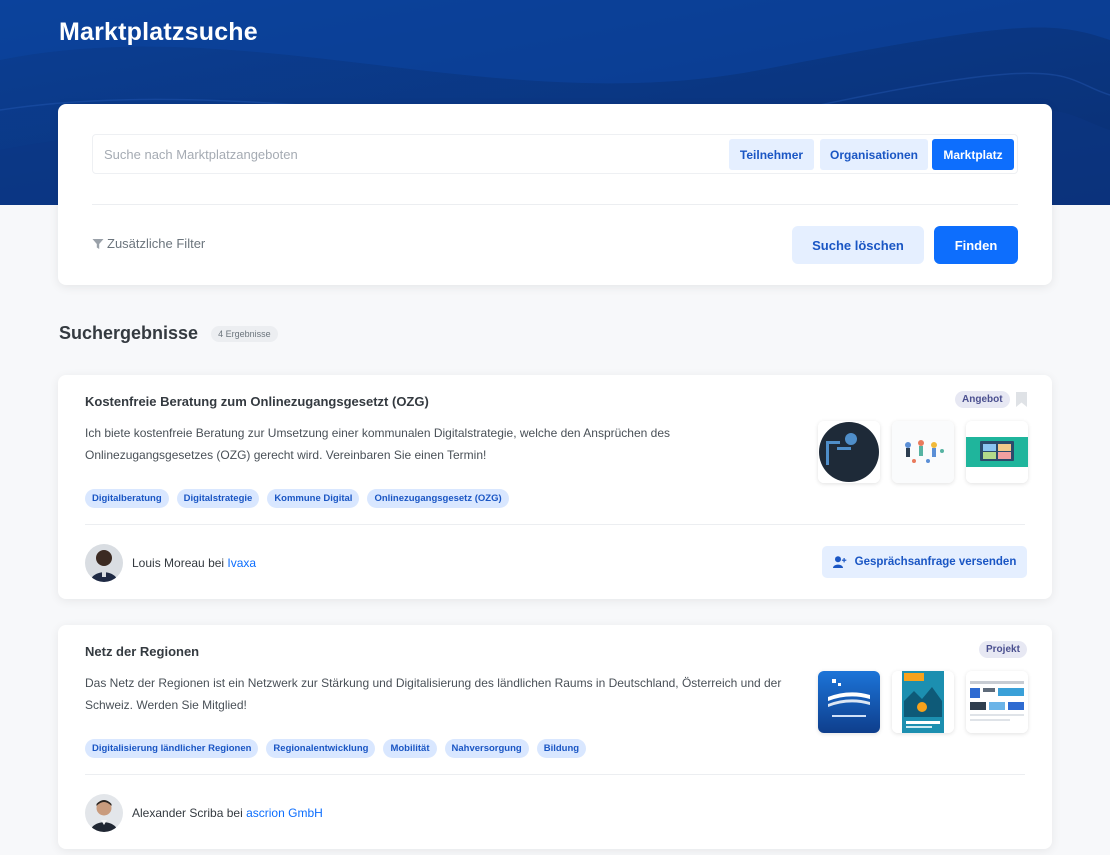 Image resolution: width=1110 pixels, height=855 pixels. I want to click on scope-button-teilnehmer: Teilnehmer, so click(771, 154).